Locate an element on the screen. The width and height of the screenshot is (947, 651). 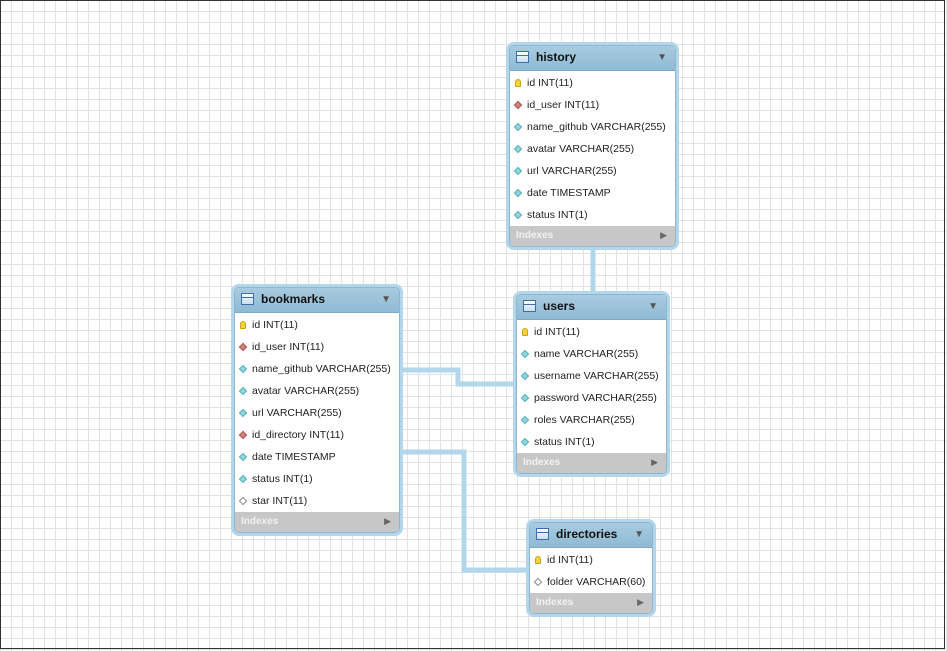
table-header: users ▼ is located at coordinates (591, 307).